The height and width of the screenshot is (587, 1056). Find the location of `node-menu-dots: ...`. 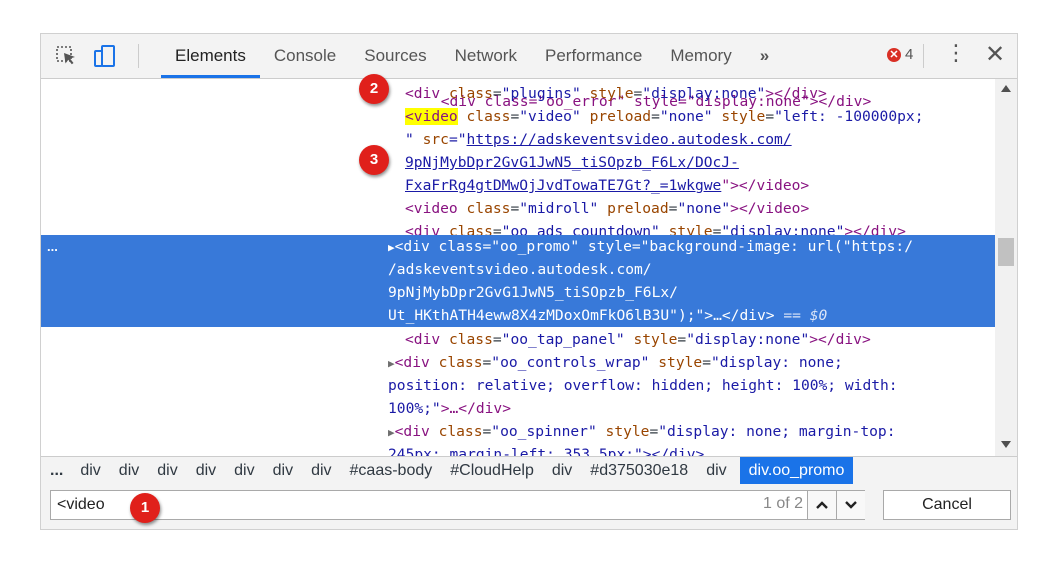

node-menu-dots: ... is located at coordinates (52, 246).